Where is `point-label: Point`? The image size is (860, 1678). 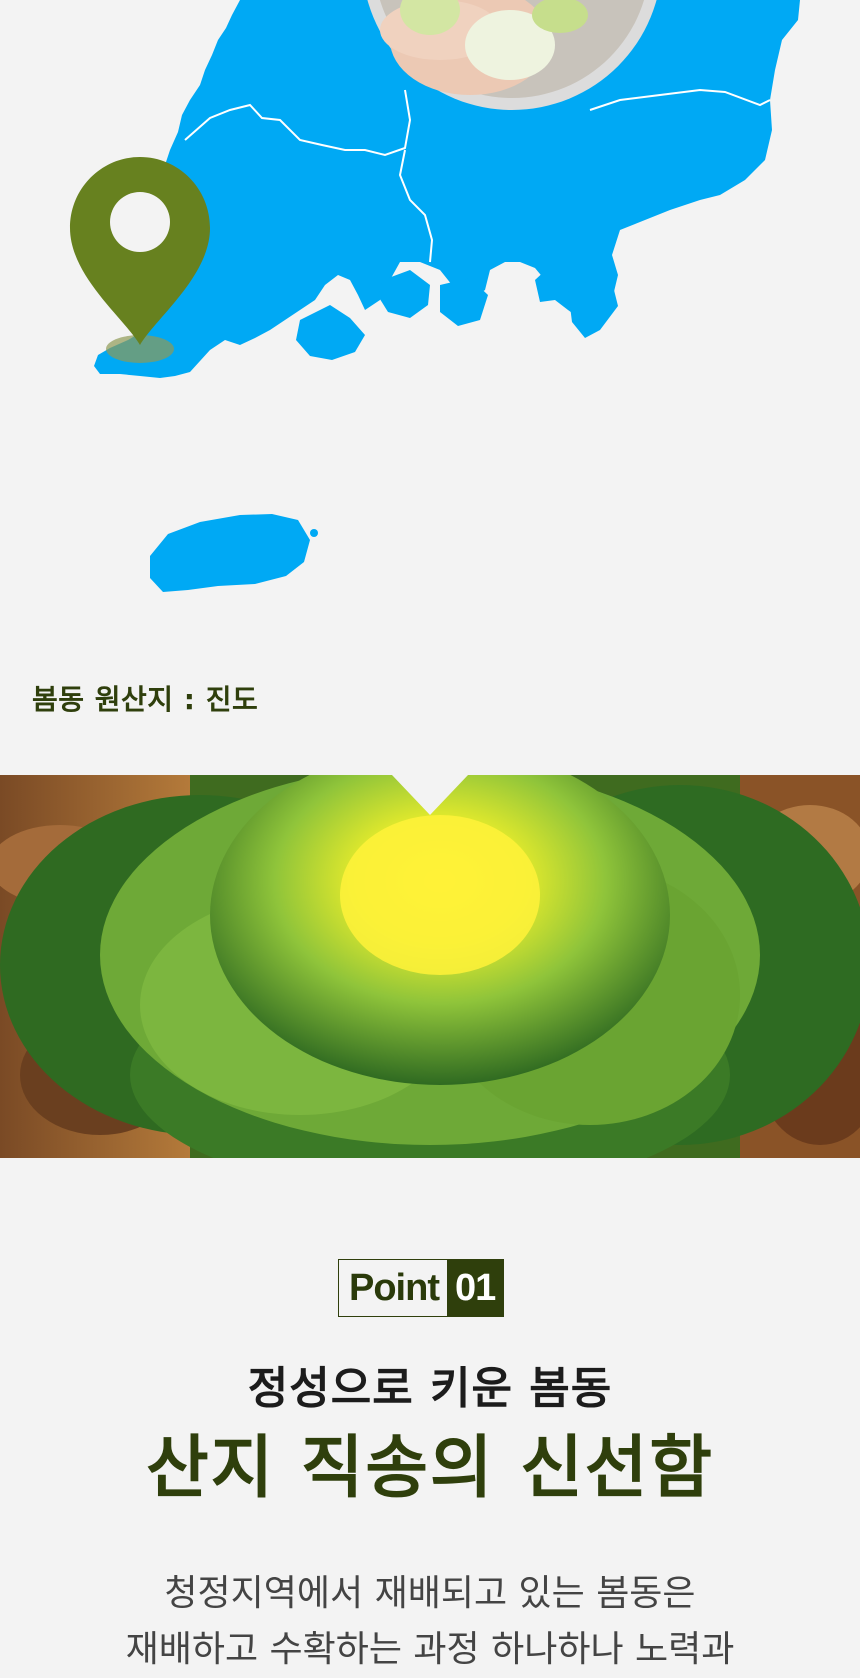
point-label: Point is located at coordinates (394, 1287).